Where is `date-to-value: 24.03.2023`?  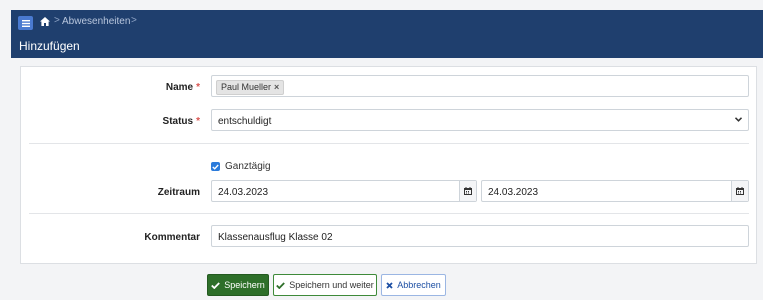
date-to-value: 24.03.2023 is located at coordinates (513, 192).